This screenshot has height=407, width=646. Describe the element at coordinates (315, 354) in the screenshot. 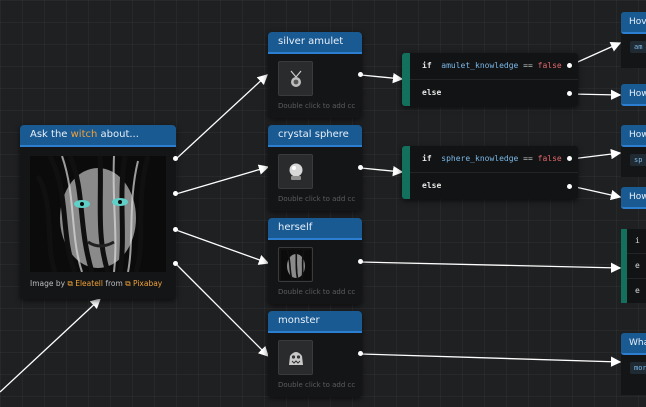

I see `choice-node-monster: monster Double click to add cc` at that location.